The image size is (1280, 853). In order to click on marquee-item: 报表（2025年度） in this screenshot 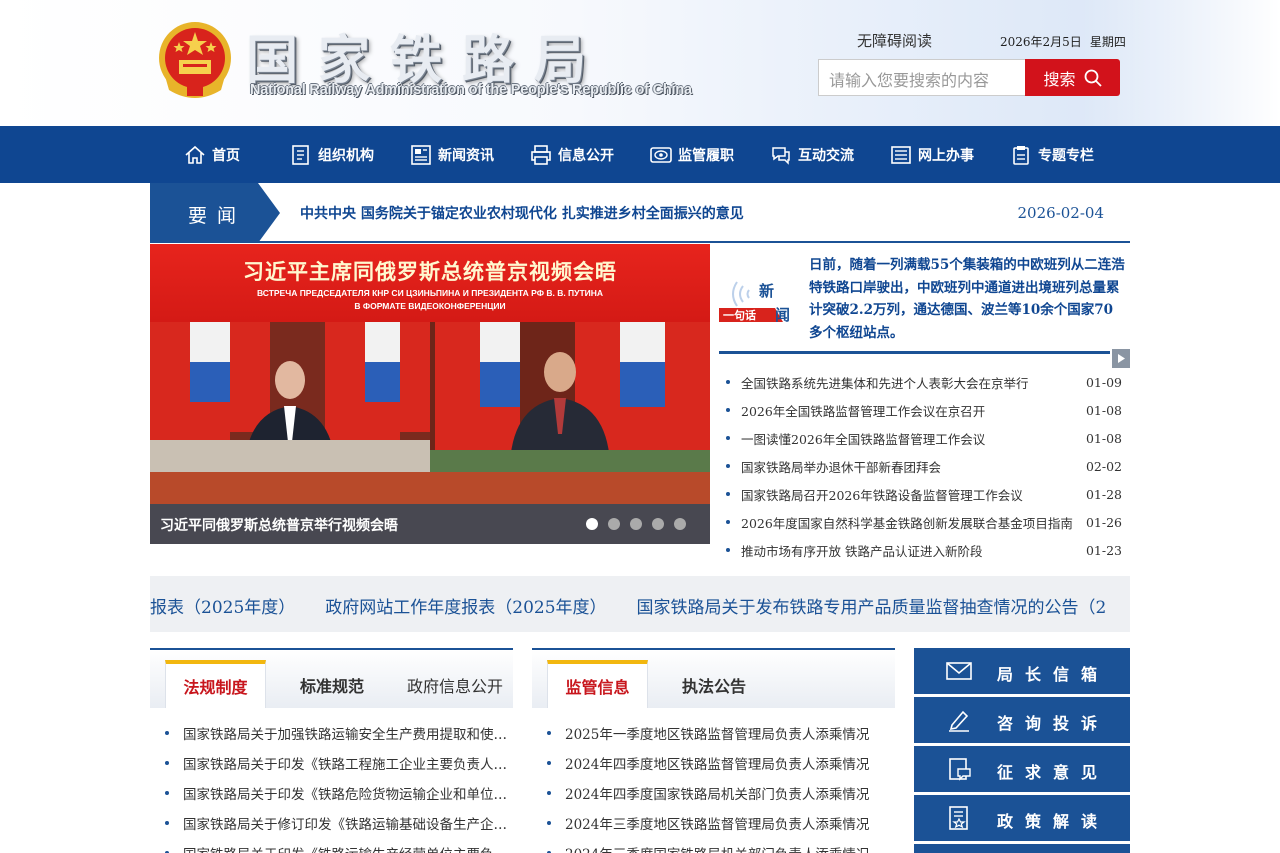, I will do `click(222, 608)`.